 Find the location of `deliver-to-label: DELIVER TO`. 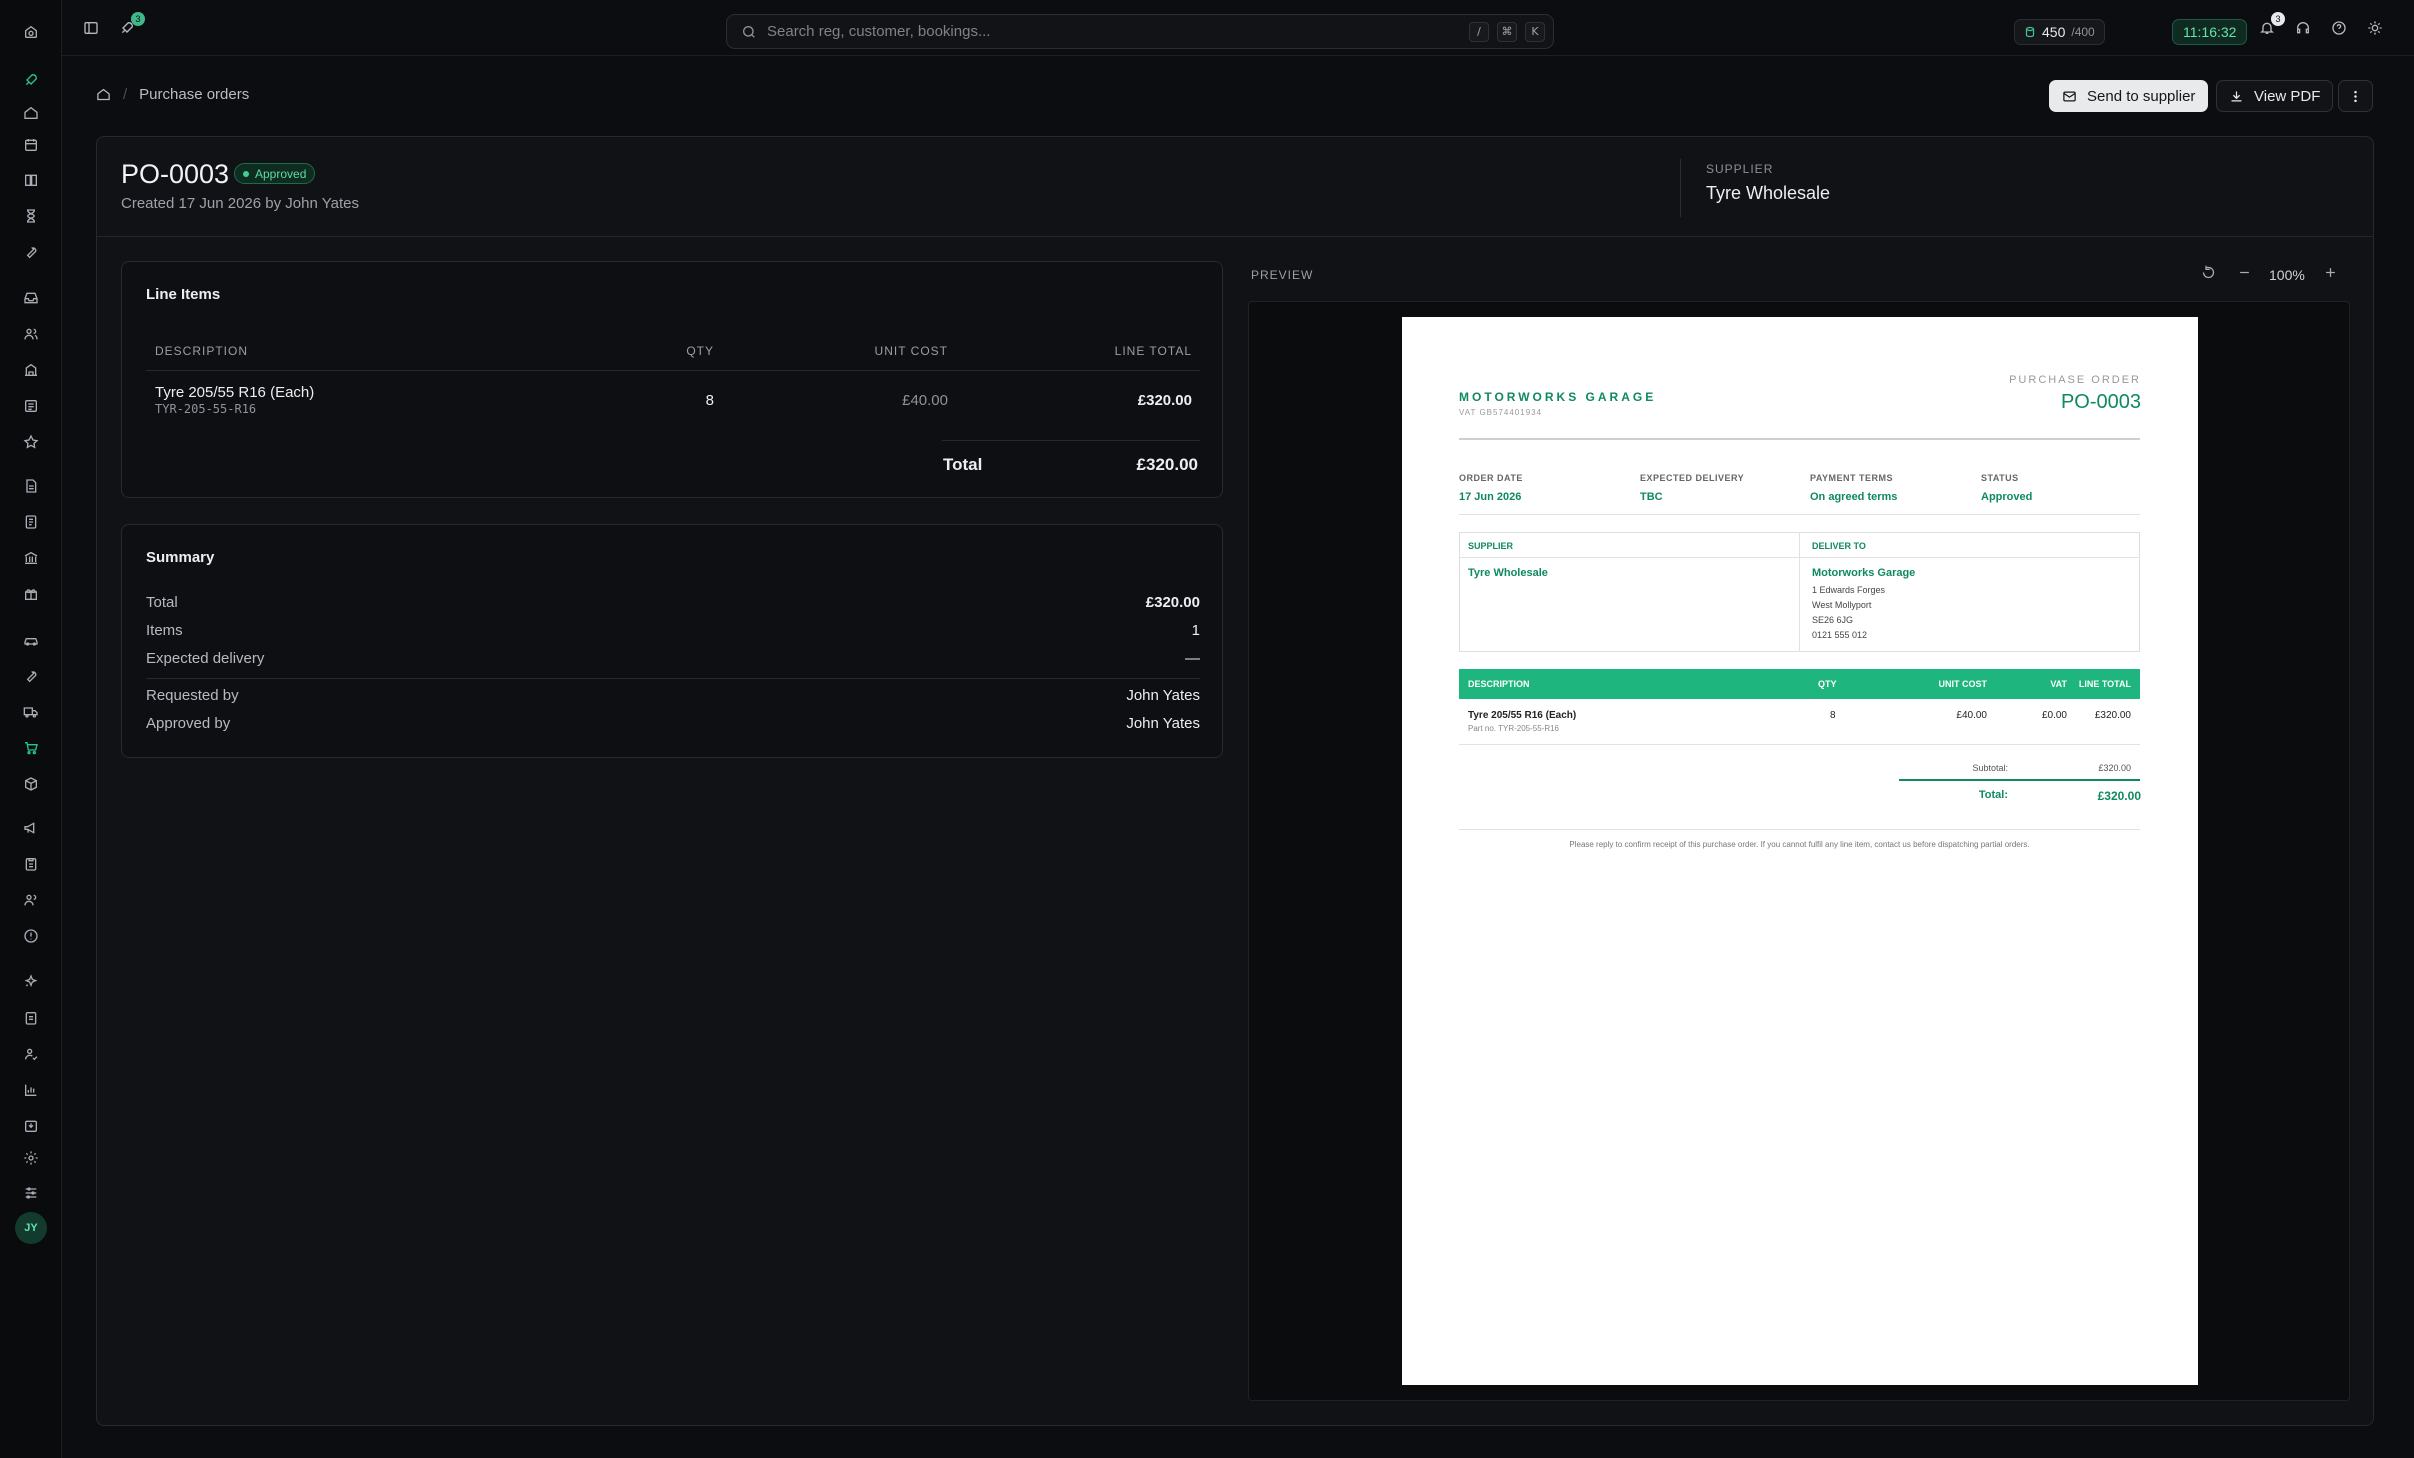

deliver-to-label: DELIVER TO is located at coordinates (1839, 546).